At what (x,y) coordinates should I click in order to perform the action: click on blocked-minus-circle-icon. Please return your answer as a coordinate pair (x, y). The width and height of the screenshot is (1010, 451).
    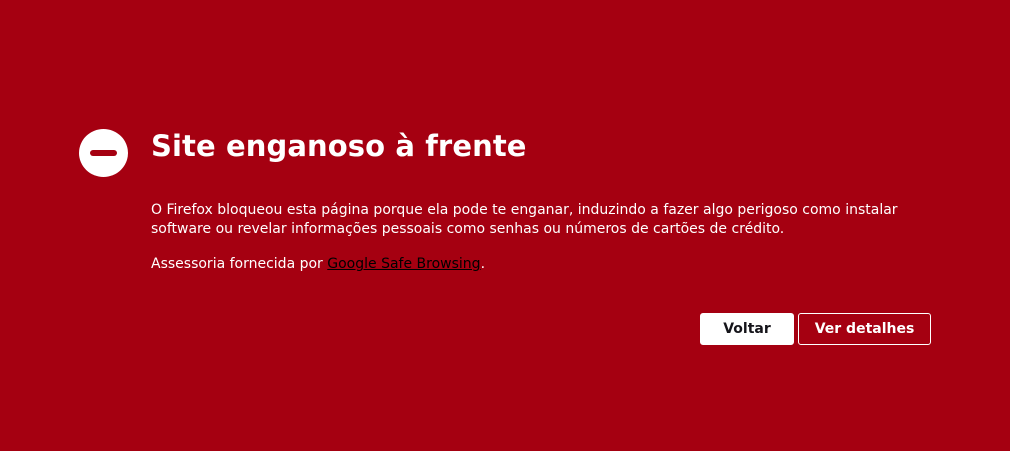
    Looking at the image, I should click on (103, 153).